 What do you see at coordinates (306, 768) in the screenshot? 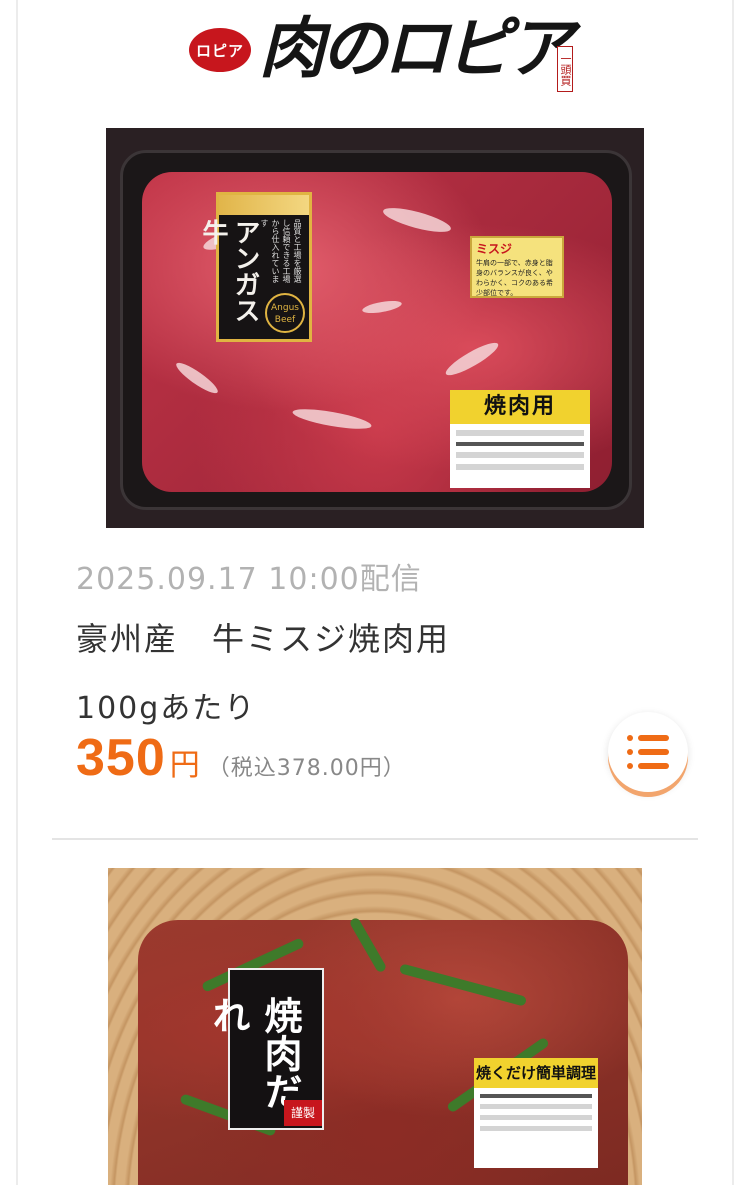
I see `price-tax-included: （税込378.00円）` at bounding box center [306, 768].